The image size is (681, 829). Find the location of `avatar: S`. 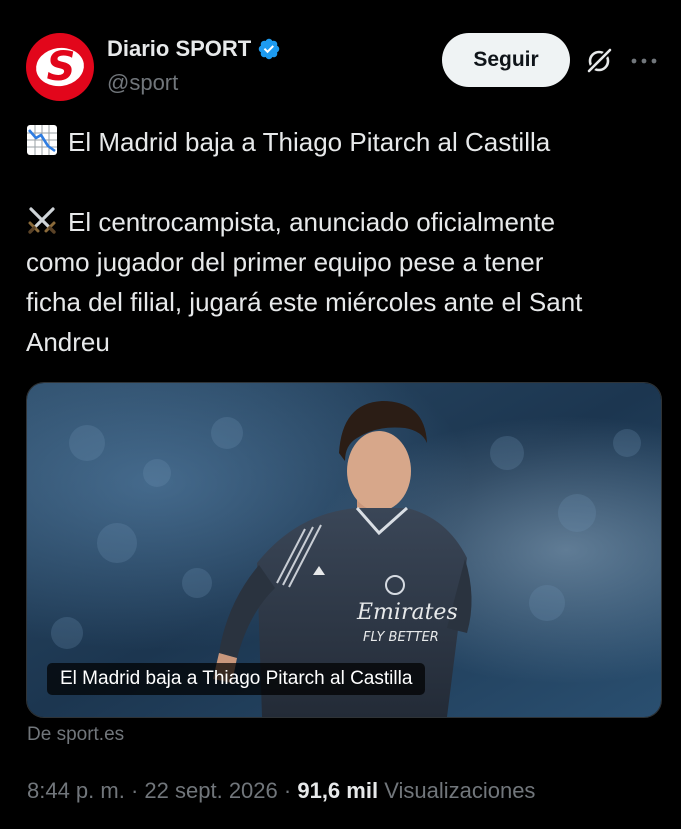

avatar: S is located at coordinates (60, 67).